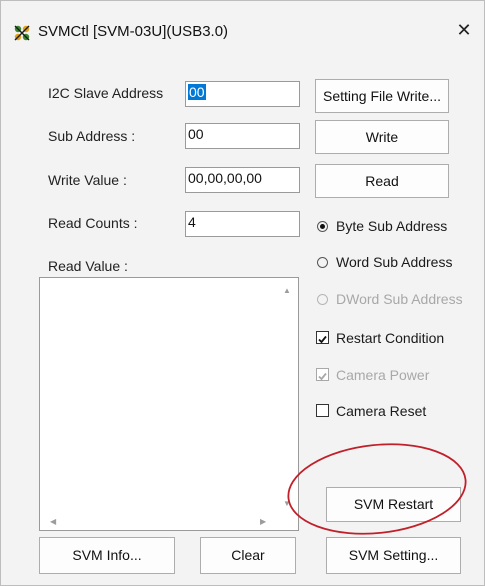  Describe the element at coordinates (392, 226) in the screenshot. I see `byte-sub-address-label: Byte Sub Address` at that location.